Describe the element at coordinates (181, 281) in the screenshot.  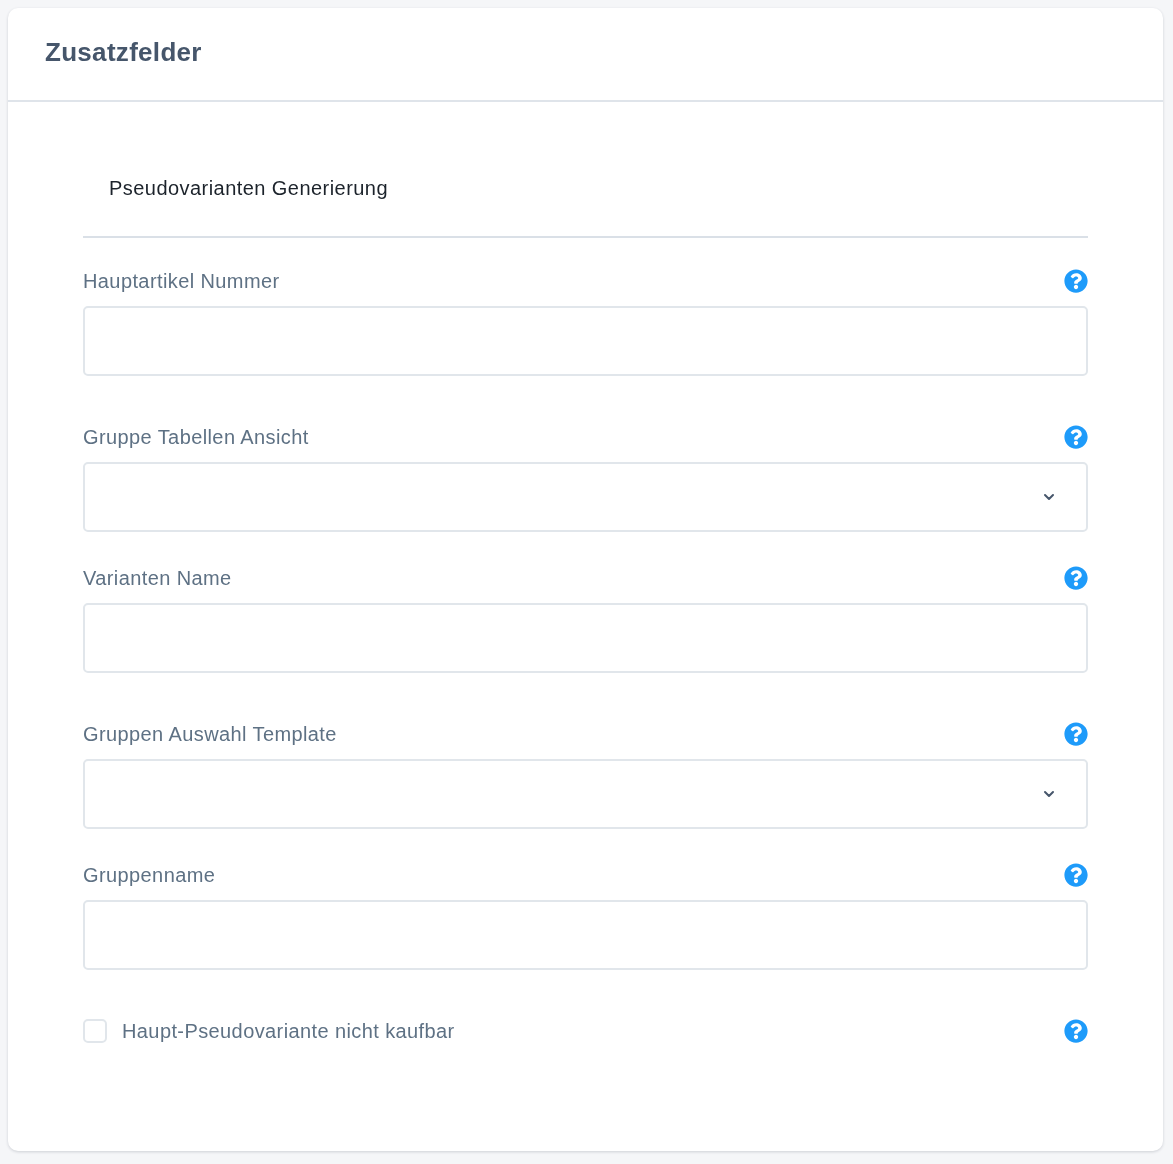
I see `field-label: Hauptartikel Nummer` at that location.